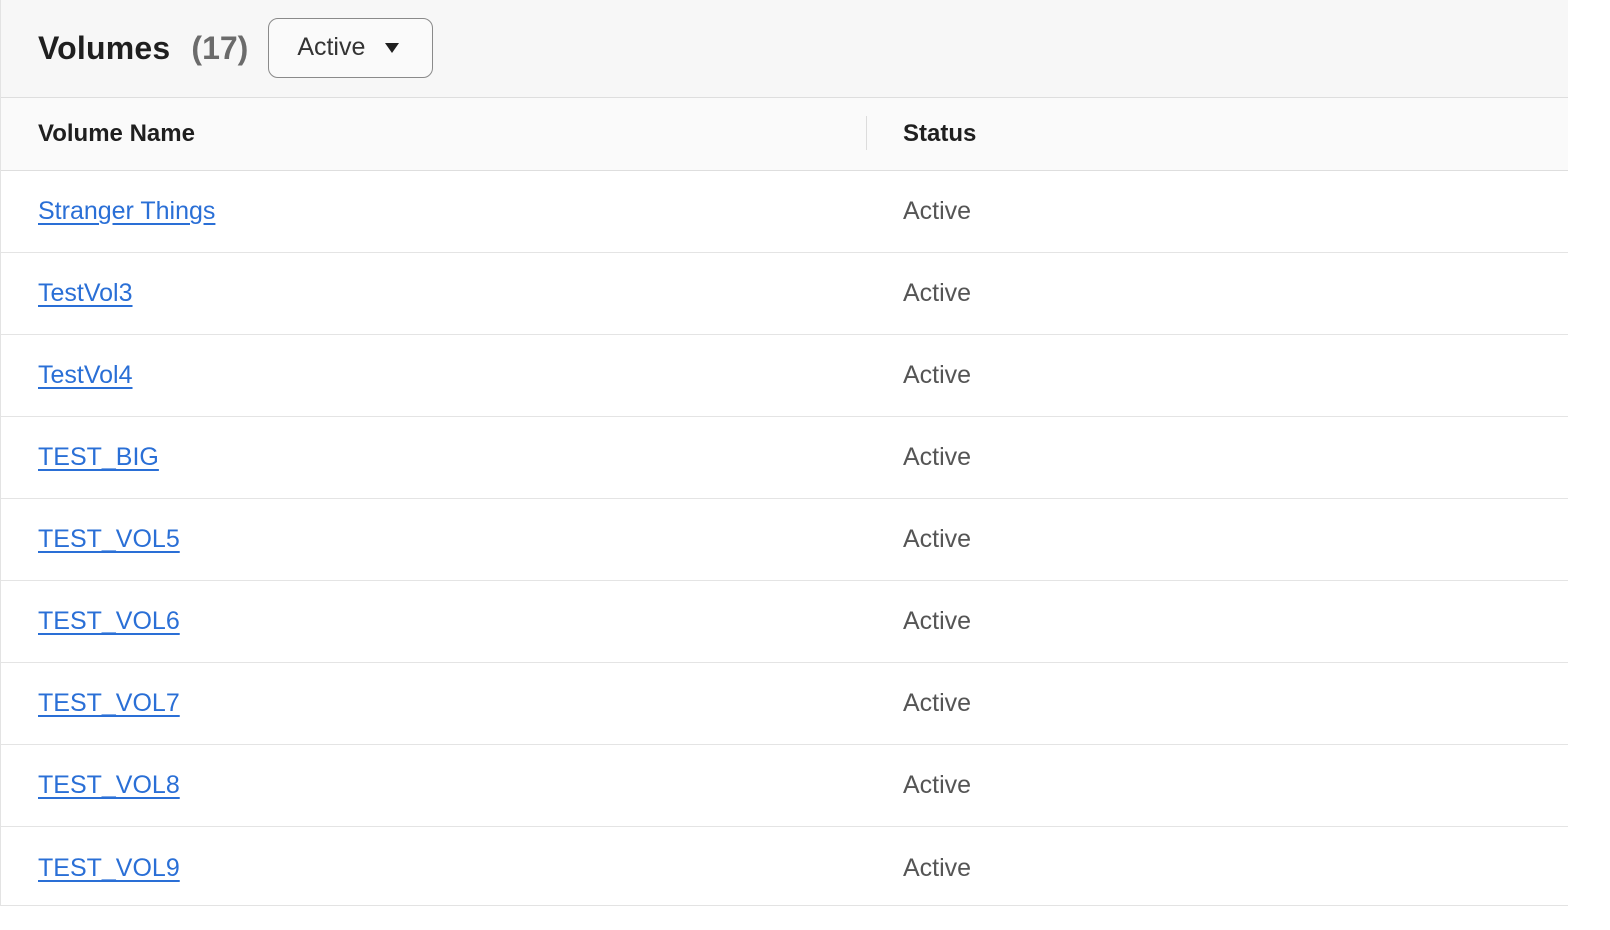 This screenshot has height=930, width=1610. What do you see at coordinates (104, 48) in the screenshot?
I see `page-title: Volumes` at bounding box center [104, 48].